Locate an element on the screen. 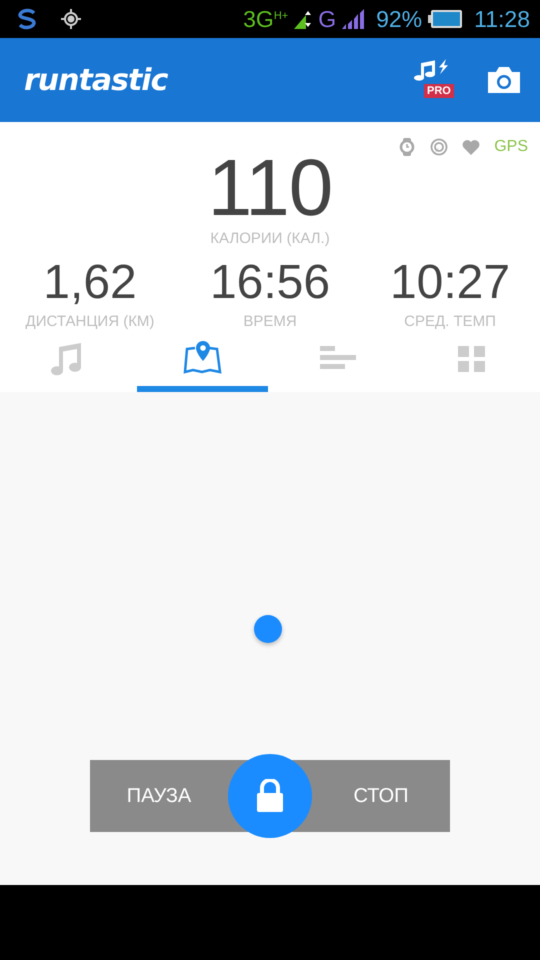 The height and width of the screenshot is (960, 540). gps-indicator: GPS is located at coordinates (511, 147).